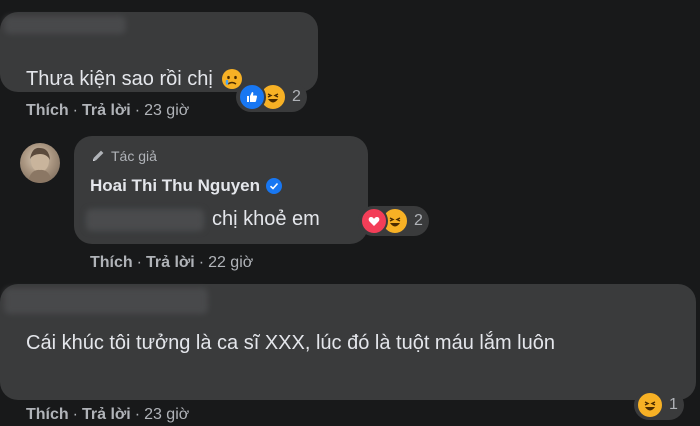 This screenshot has height=426, width=700. I want to click on haha-reaction-icon, so click(650, 405).